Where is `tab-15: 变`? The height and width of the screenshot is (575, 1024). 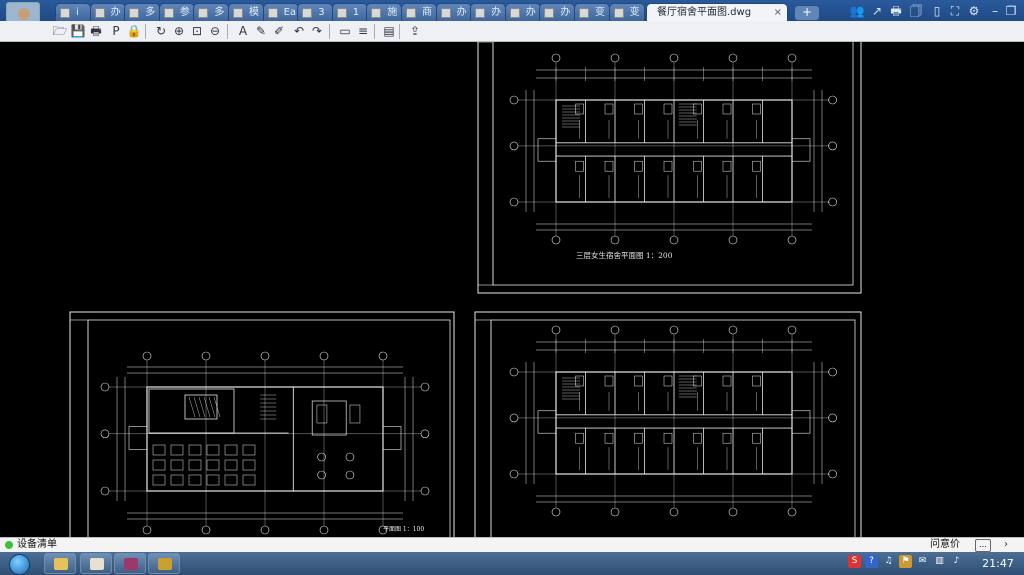 tab-15: 变 is located at coordinates (592, 12).